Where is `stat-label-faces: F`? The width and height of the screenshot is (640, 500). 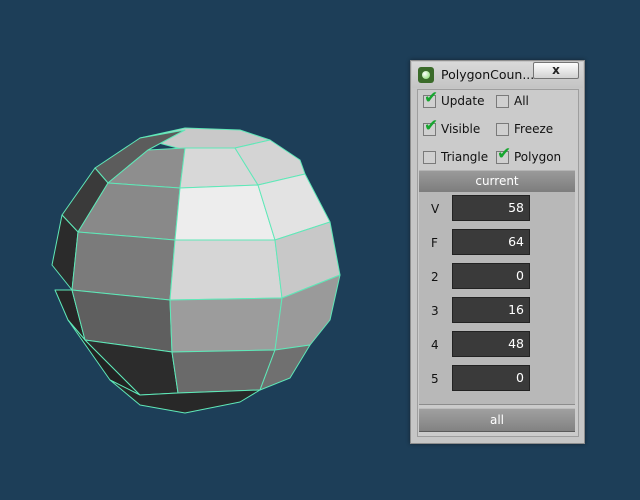
stat-label-faces: F is located at coordinates (434, 243).